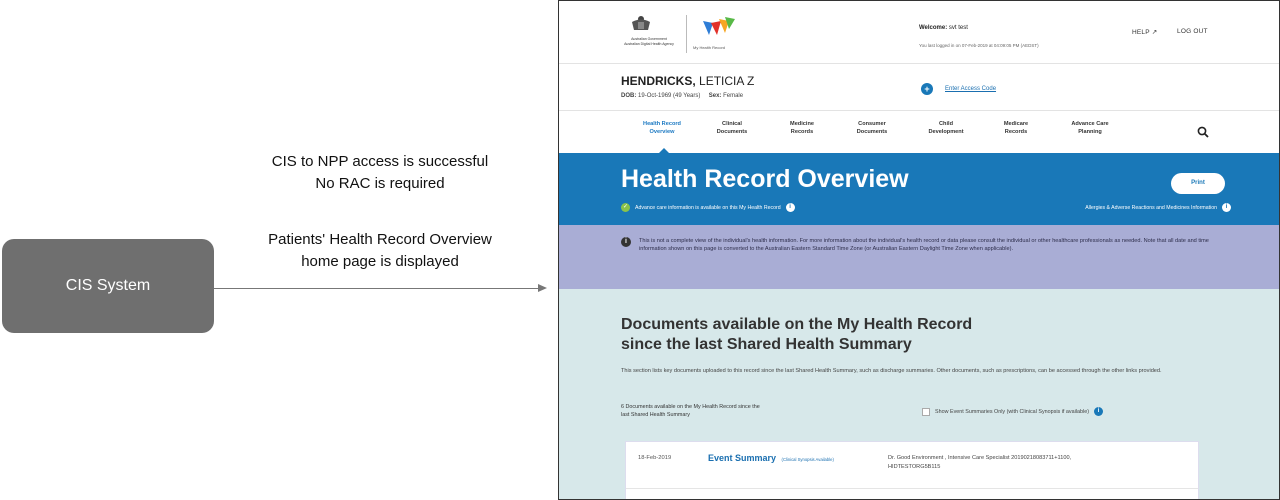 This screenshot has height=500, width=1280. What do you see at coordinates (802, 128) in the screenshot?
I see `tab-medicine-records: Medicine Records` at bounding box center [802, 128].